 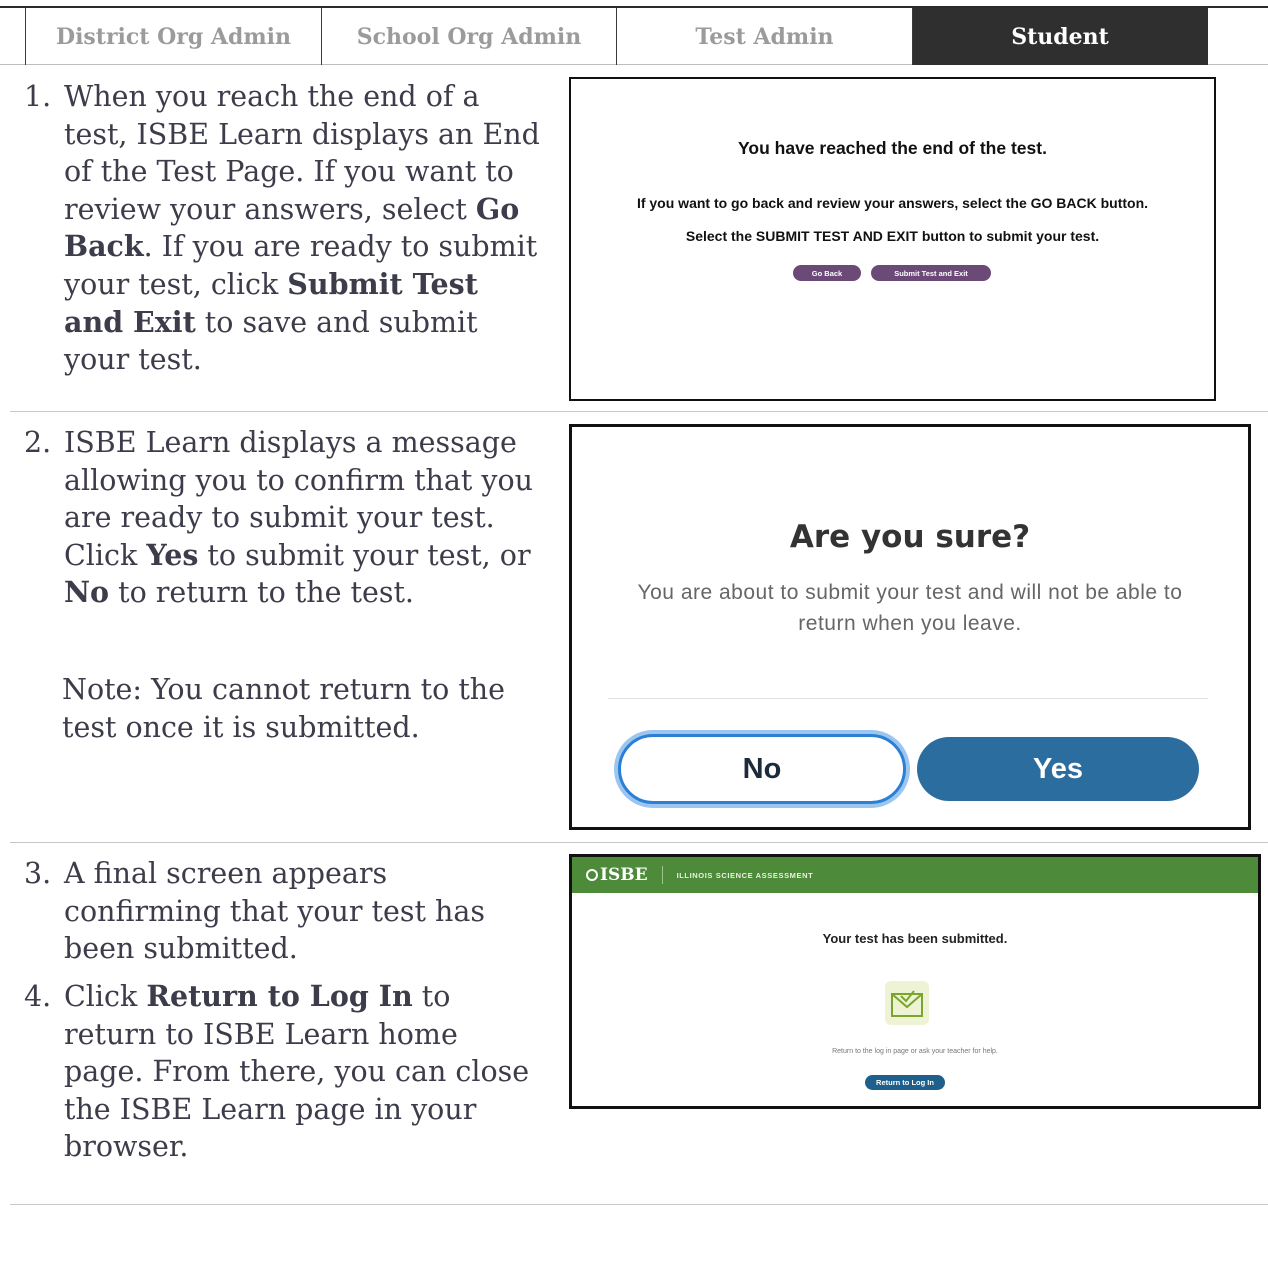 I want to click on step-number: 4., so click(x=38, y=996).